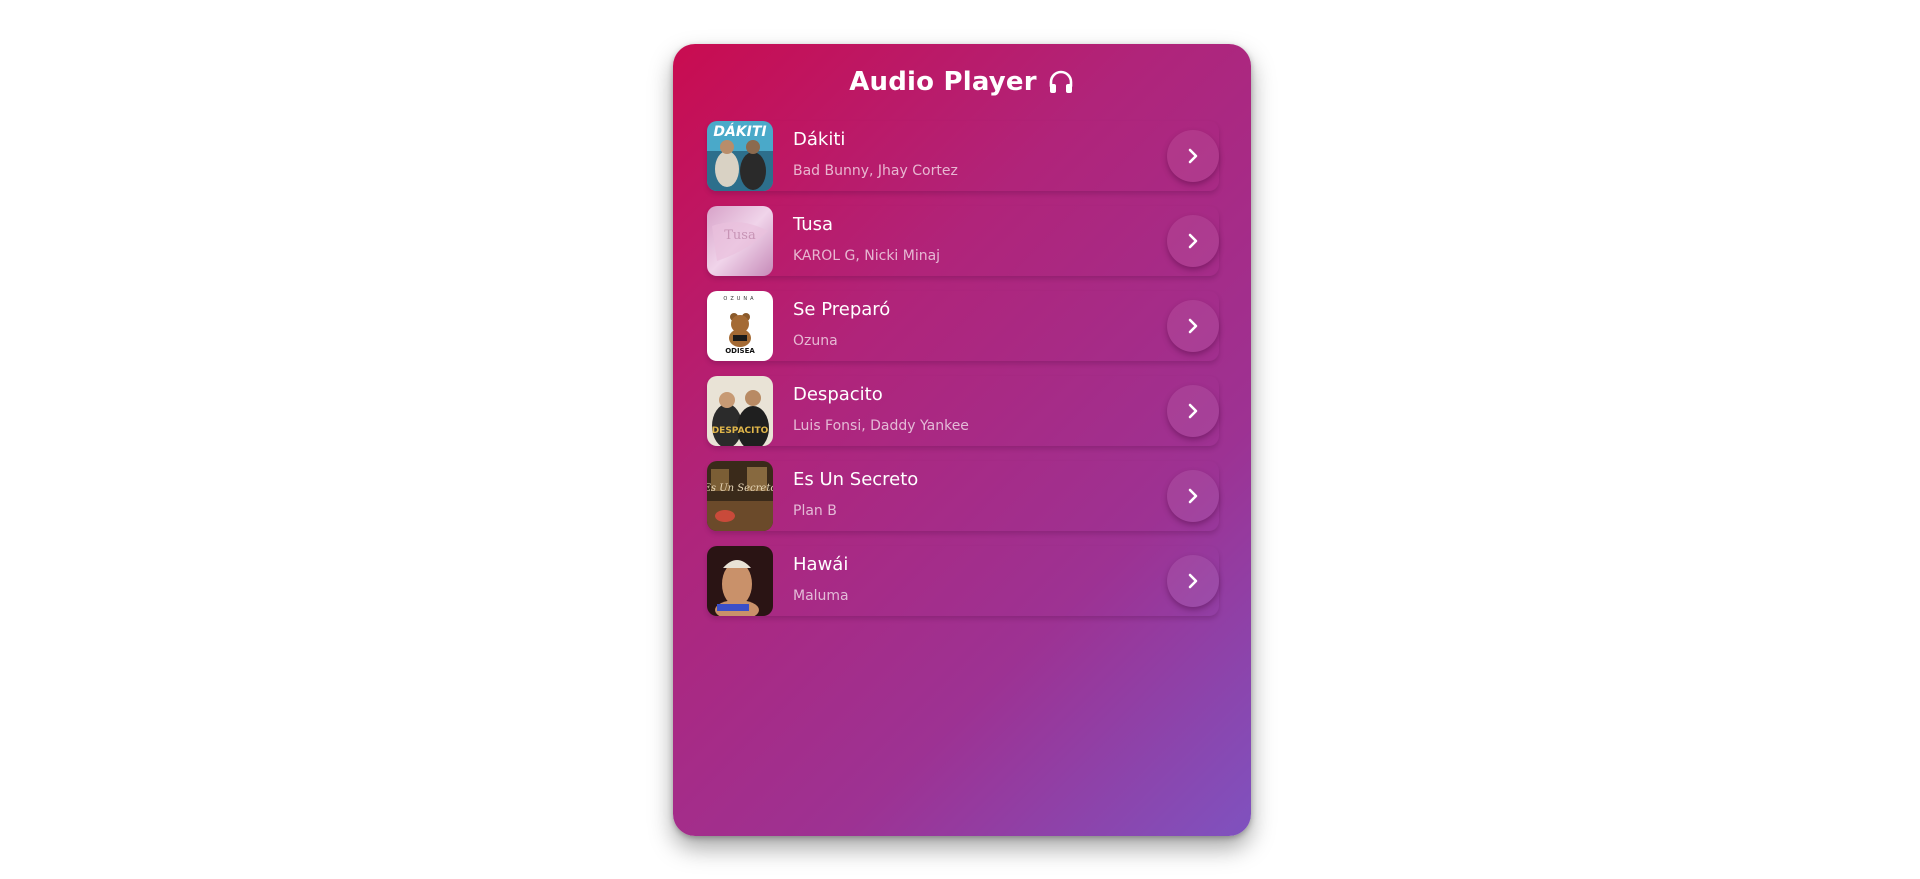 The height and width of the screenshot is (879, 1920). I want to click on svg-text: Tusa, so click(740, 235).